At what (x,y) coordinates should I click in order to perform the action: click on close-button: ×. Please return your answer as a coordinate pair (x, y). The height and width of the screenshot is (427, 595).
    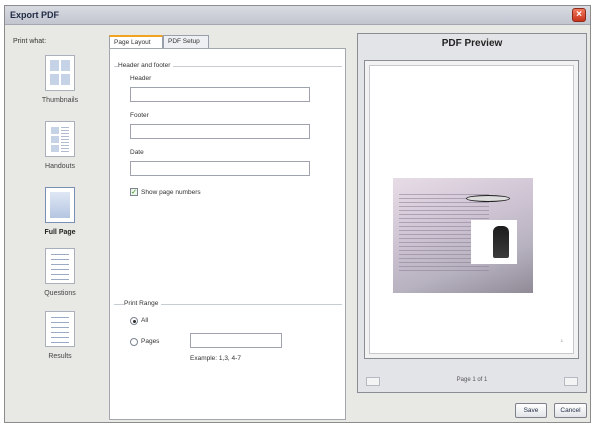
    Looking at the image, I should click on (579, 15).